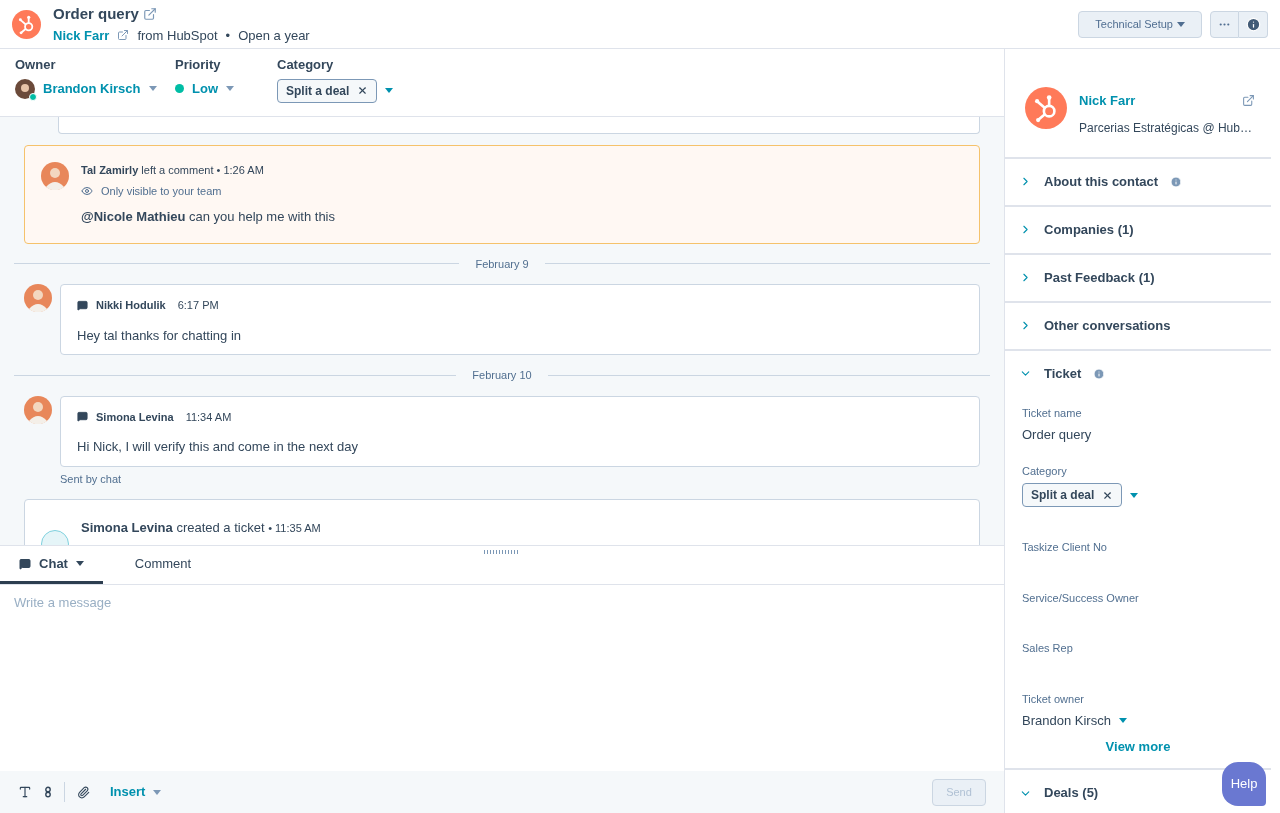 The image size is (1280, 813). What do you see at coordinates (177, 35) in the screenshot?
I see `source-text: from HubSpot` at bounding box center [177, 35].